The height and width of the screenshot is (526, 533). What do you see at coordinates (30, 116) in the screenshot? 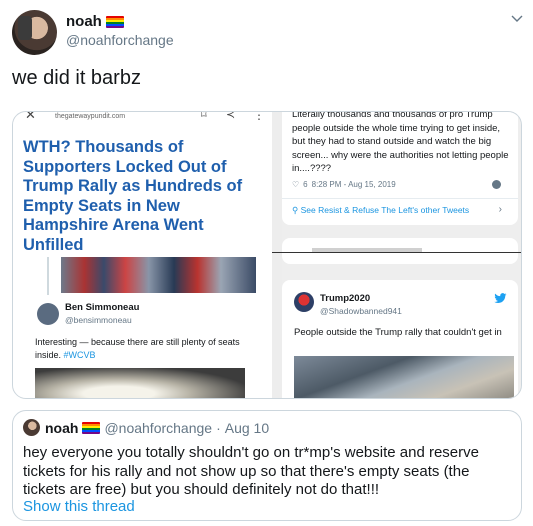
I see `close-icon: ✕` at bounding box center [30, 116].